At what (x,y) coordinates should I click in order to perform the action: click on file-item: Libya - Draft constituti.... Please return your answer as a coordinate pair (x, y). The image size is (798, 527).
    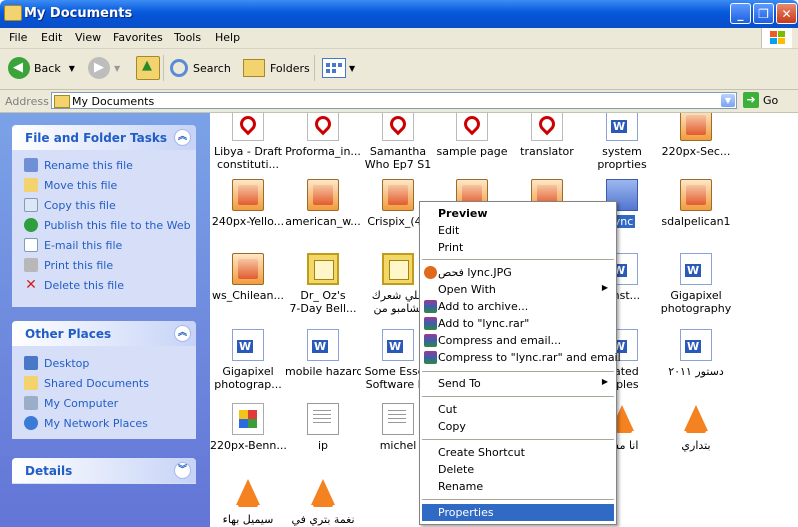
    Looking at the image, I should click on (248, 142).